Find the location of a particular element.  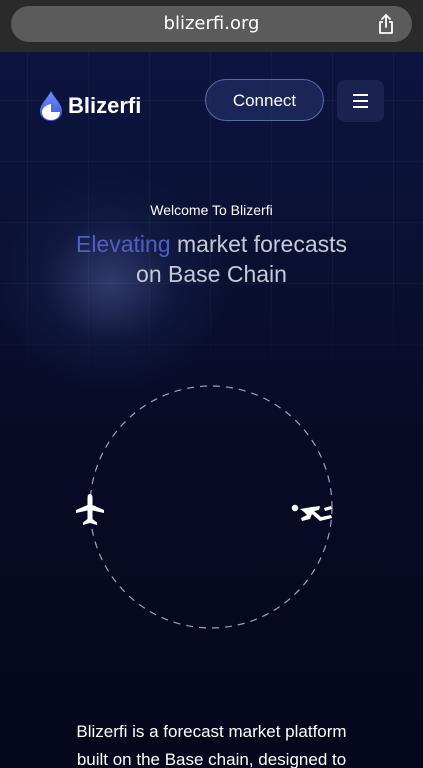

share-icon is located at coordinates (386, 24).